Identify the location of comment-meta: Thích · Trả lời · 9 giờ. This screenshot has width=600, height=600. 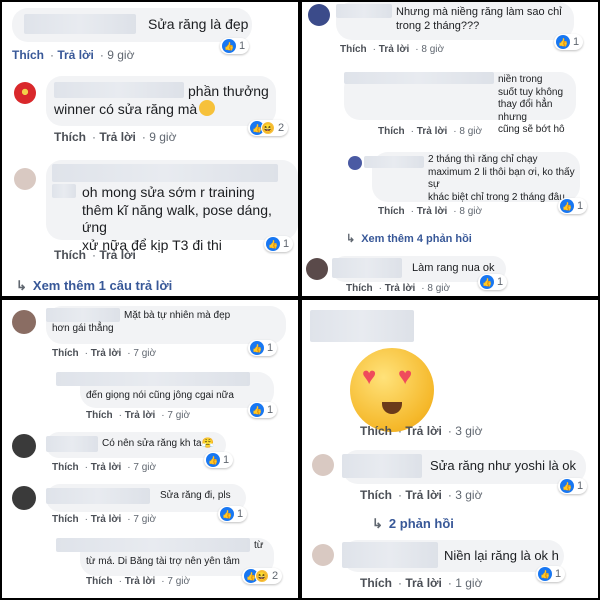
(115, 137).